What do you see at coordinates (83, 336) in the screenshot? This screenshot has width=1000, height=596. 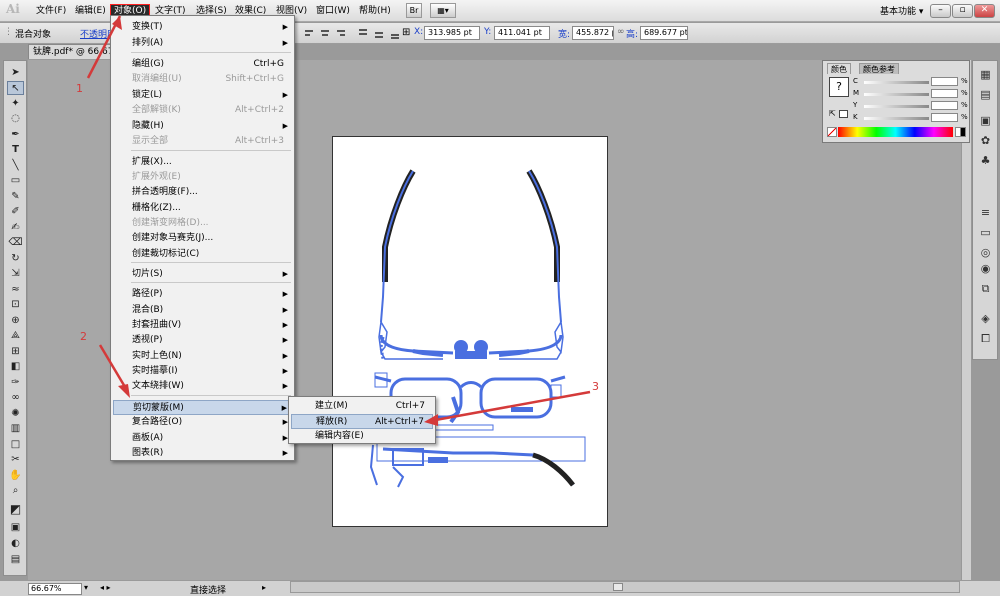 I see `annotation-2: 2` at bounding box center [83, 336].